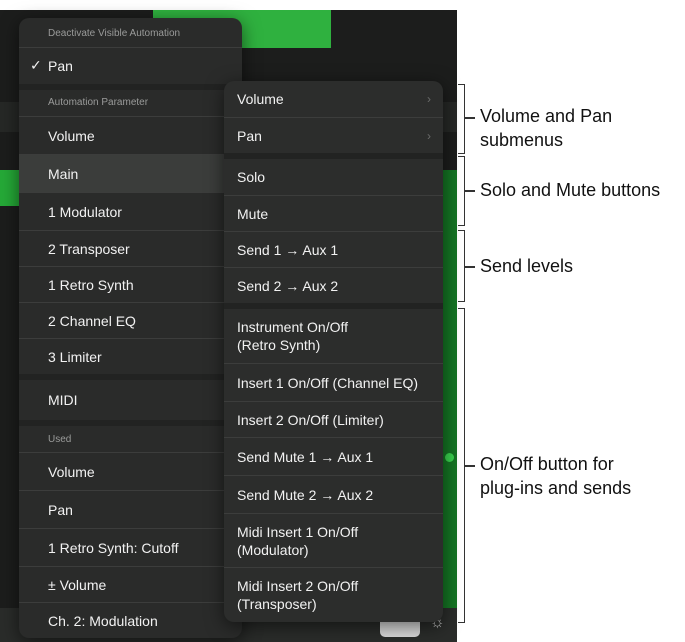  Describe the element at coordinates (461, 266) in the screenshot. I see `bracket-sends` at that location.